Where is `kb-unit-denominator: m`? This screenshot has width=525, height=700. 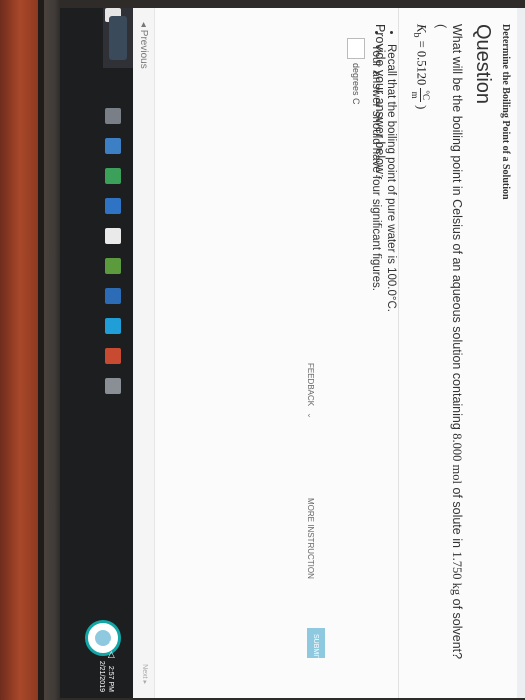
kb-unit-denominator: m is located at coordinates (415, 95).